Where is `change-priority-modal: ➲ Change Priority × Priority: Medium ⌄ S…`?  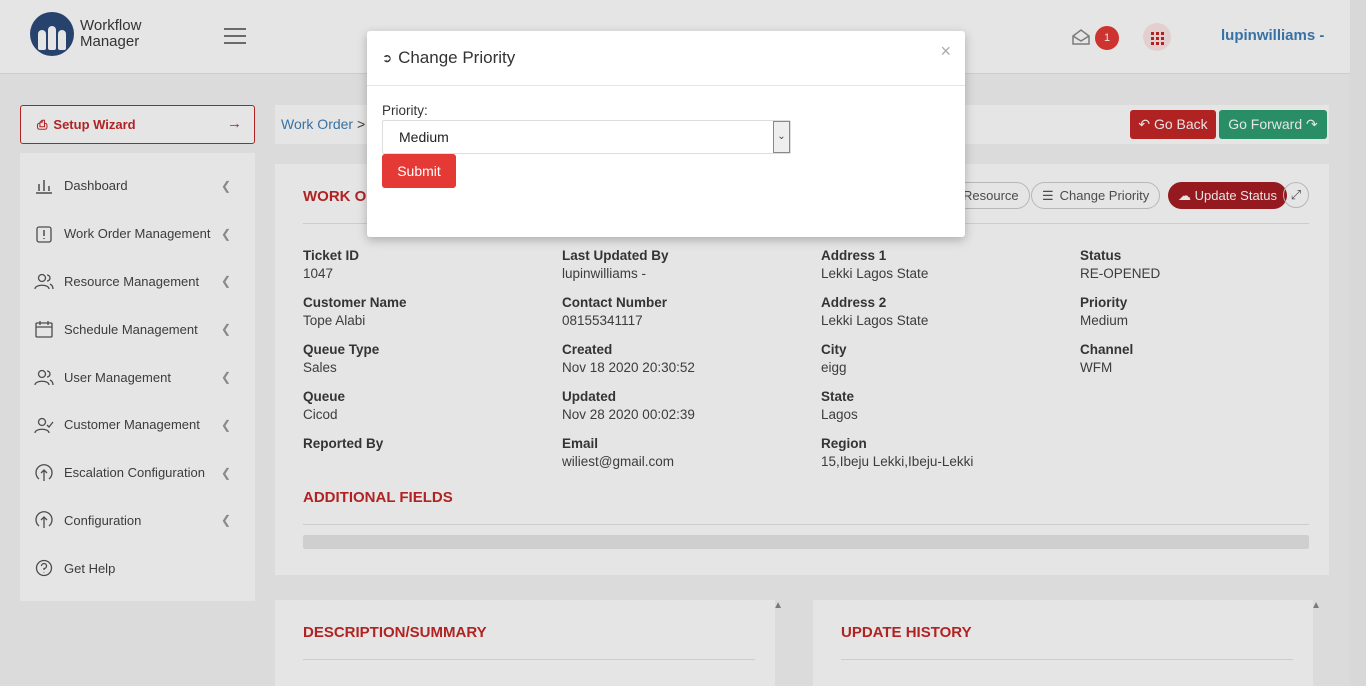 change-priority-modal: ➲ Change Priority × Priority: Medium ⌄ S… is located at coordinates (666, 134).